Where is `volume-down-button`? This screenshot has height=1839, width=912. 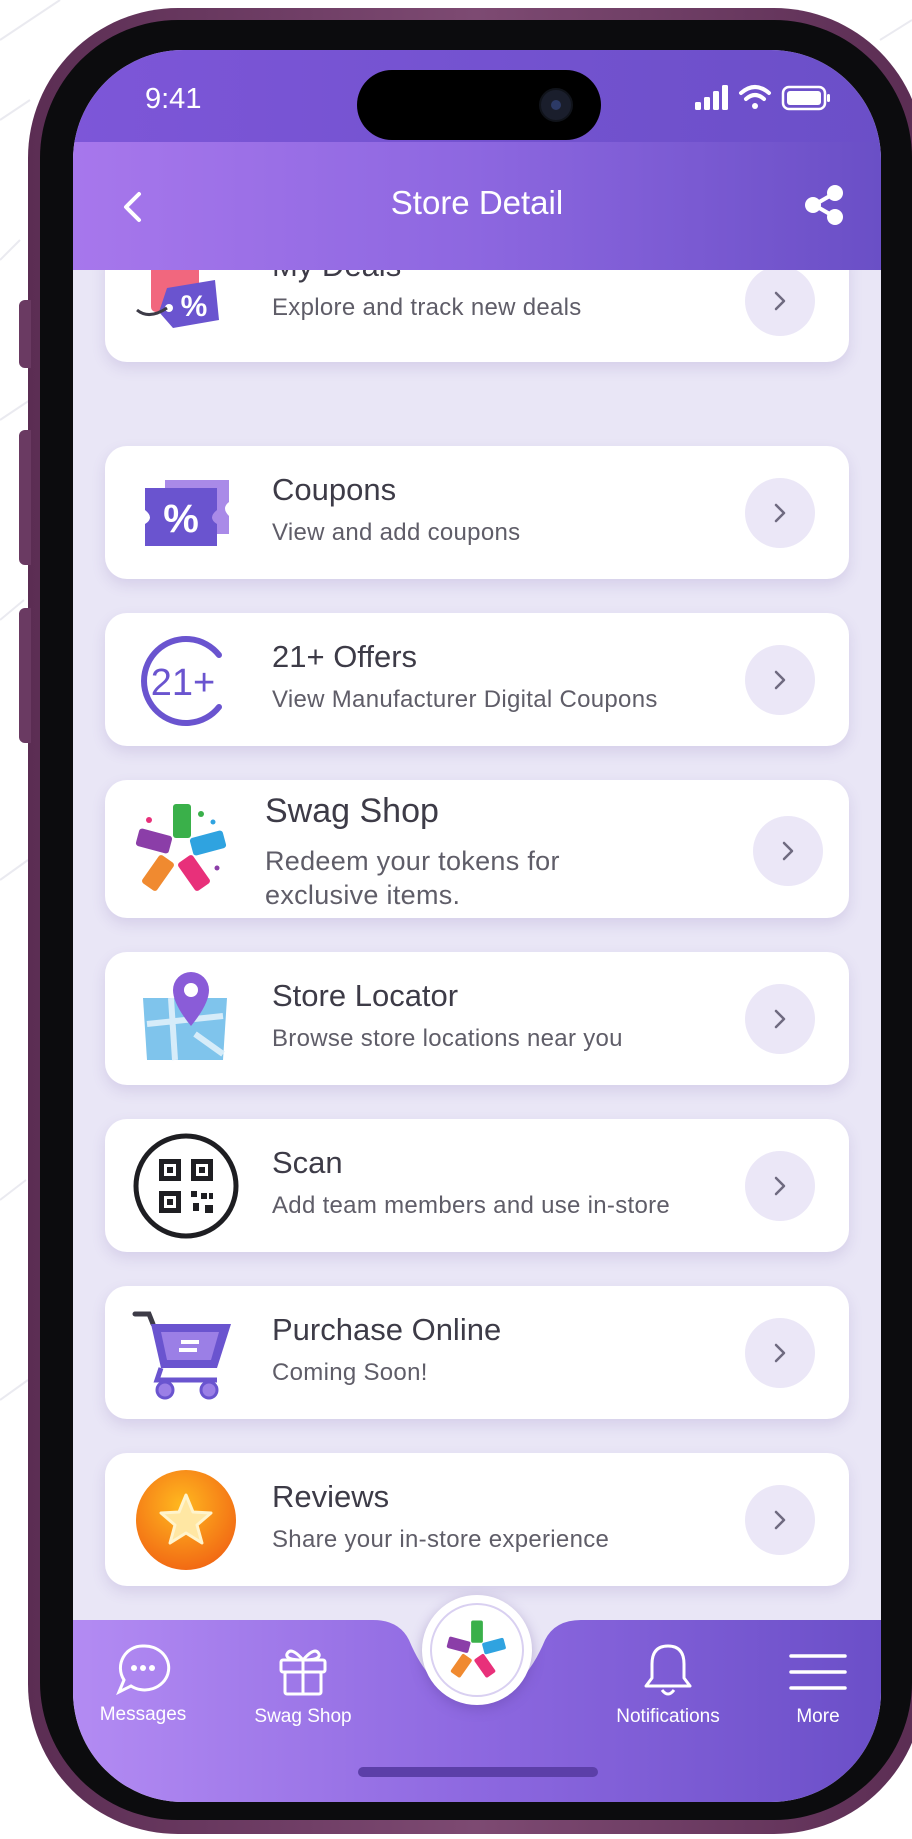
volume-down-button is located at coordinates (25, 675).